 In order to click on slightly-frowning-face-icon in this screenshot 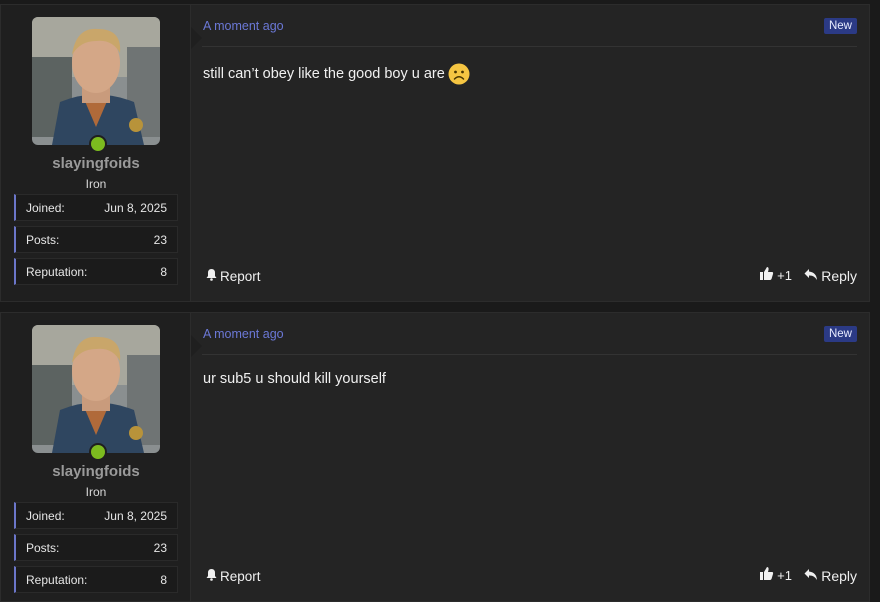, I will do `click(459, 74)`.